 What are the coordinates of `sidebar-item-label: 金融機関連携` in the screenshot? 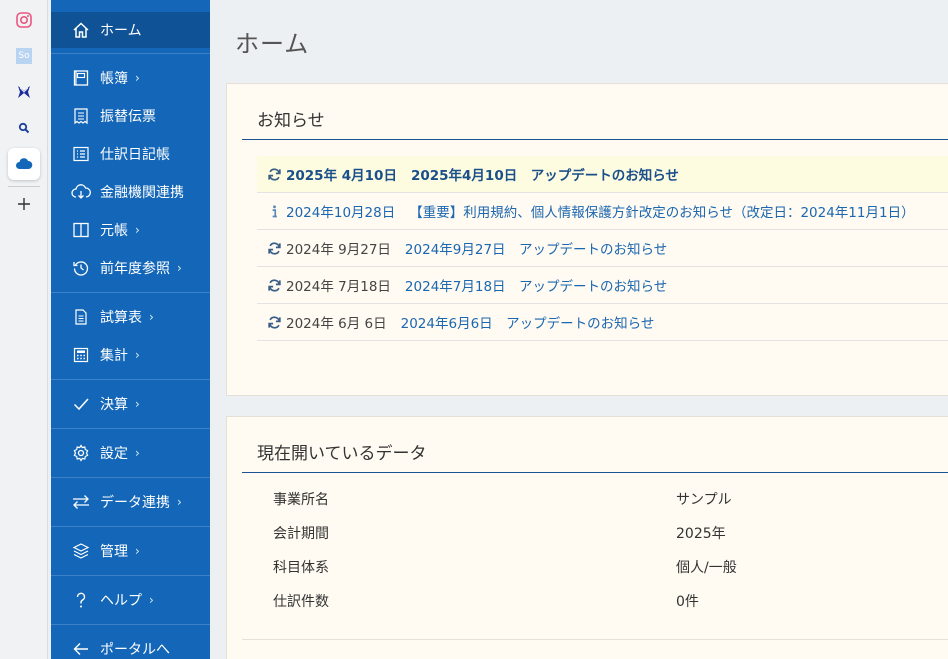 It's located at (142, 193).